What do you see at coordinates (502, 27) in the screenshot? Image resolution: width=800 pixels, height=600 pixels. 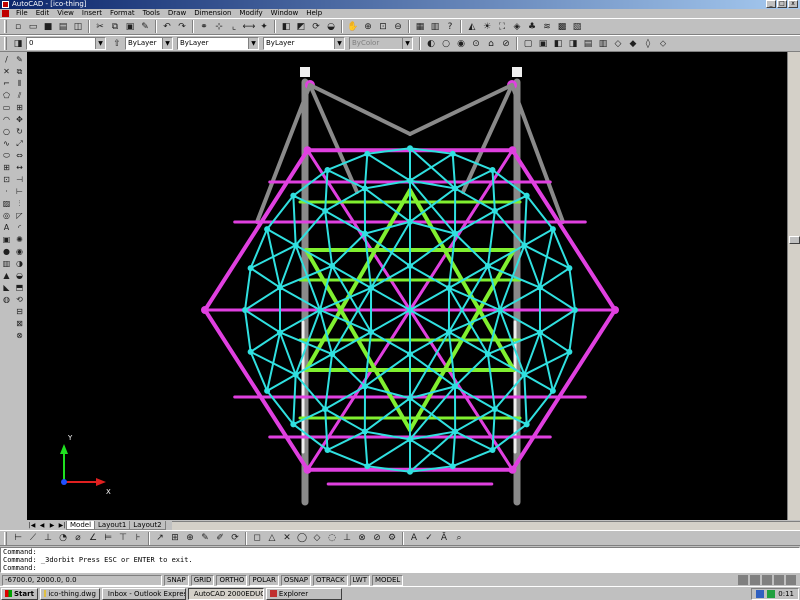 I see `scene-icon: ⛶` at bounding box center [502, 27].